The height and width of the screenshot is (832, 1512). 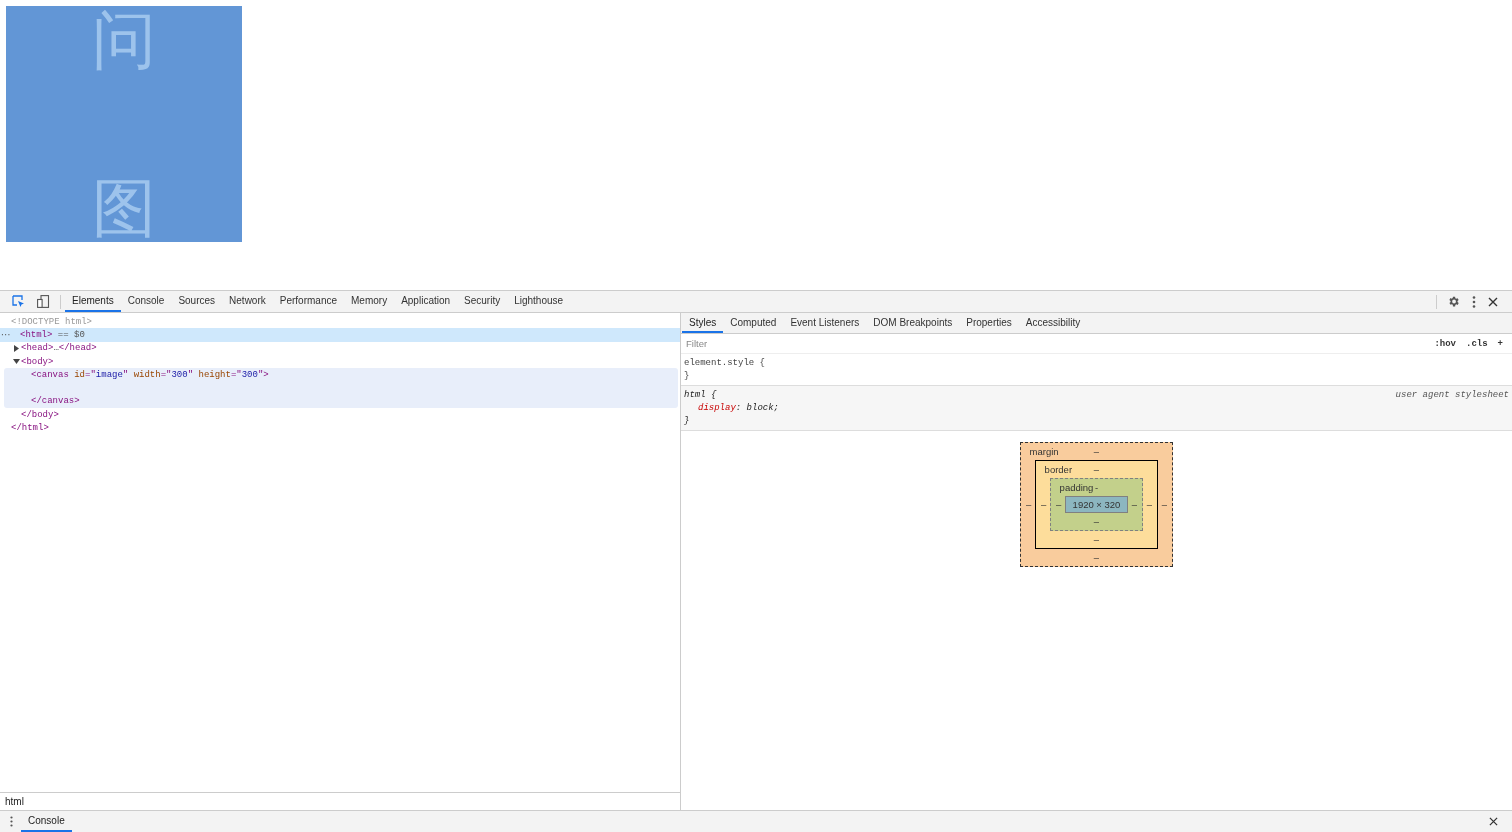 What do you see at coordinates (1053, 323) in the screenshot?
I see `sidebar-tab: Accessibility` at bounding box center [1053, 323].